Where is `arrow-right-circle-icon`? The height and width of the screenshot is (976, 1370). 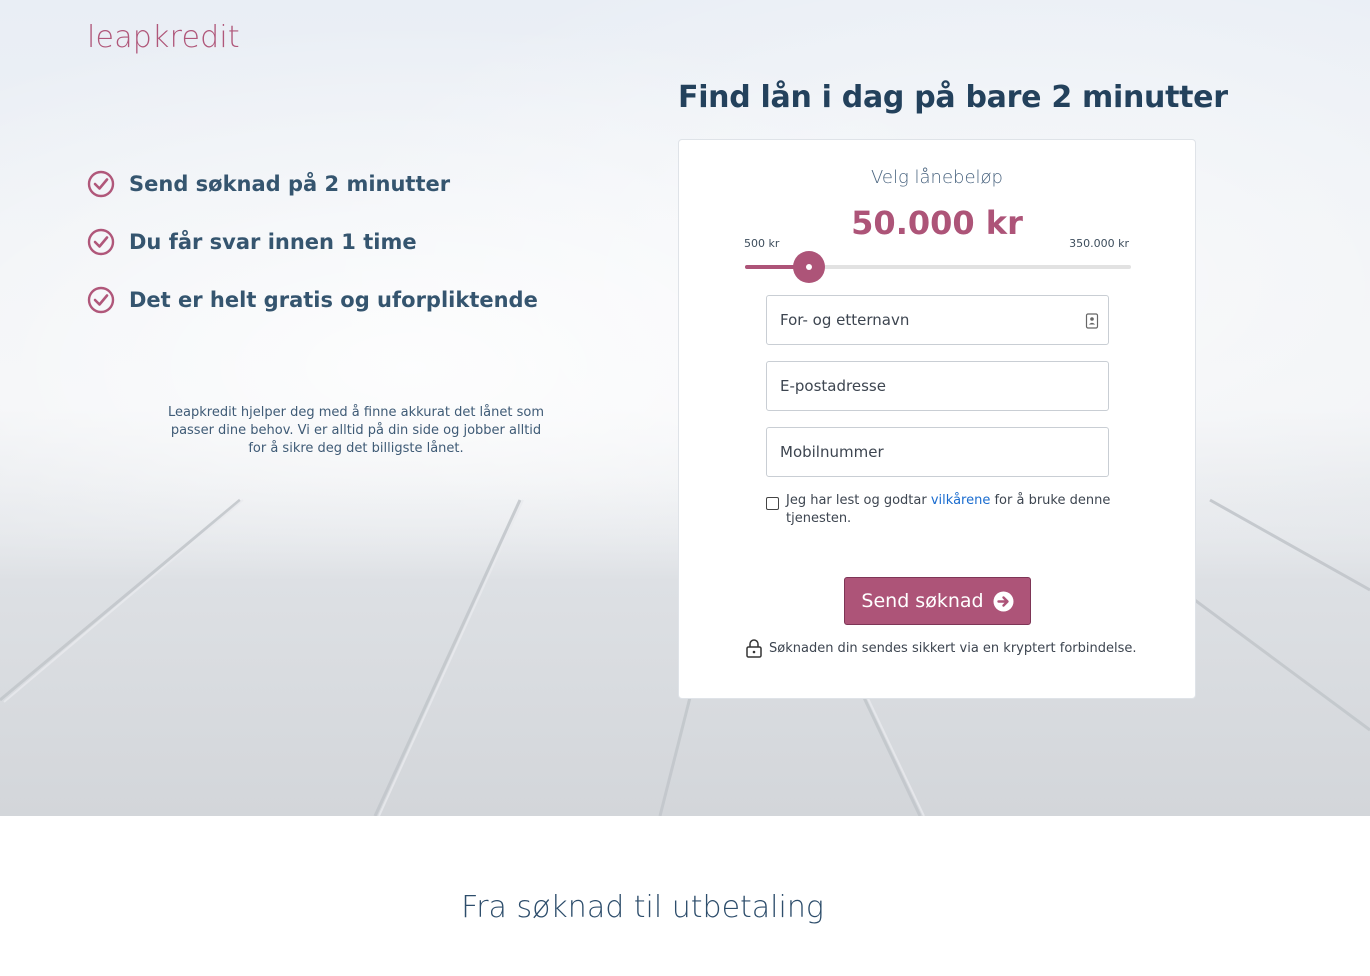 arrow-right-circle-icon is located at coordinates (1003, 601).